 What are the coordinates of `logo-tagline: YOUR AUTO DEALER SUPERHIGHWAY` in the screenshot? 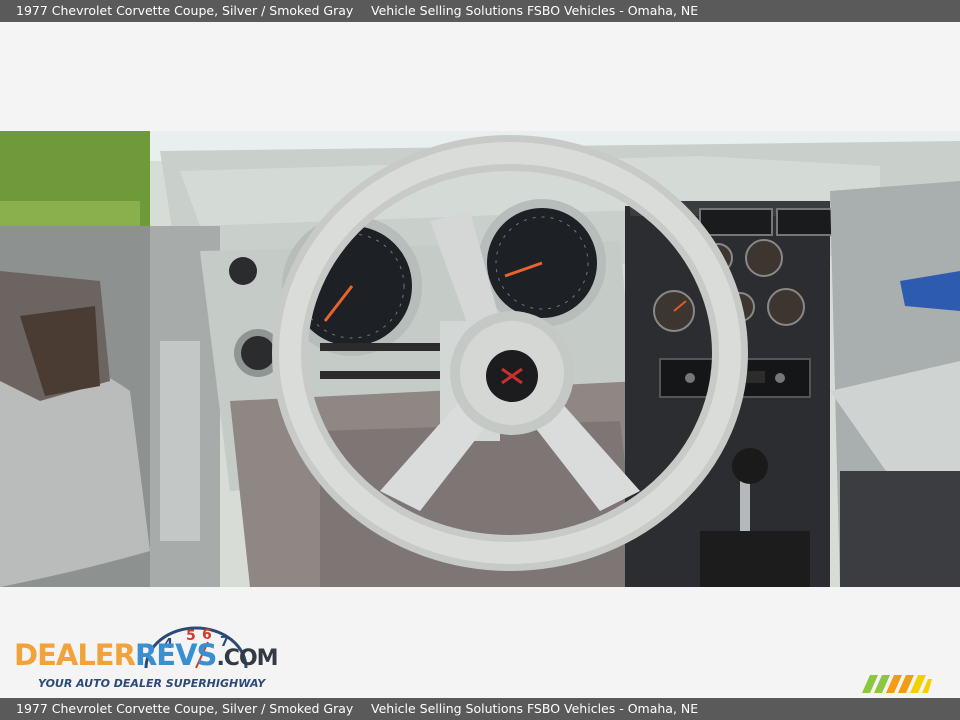 It's located at (152, 683).